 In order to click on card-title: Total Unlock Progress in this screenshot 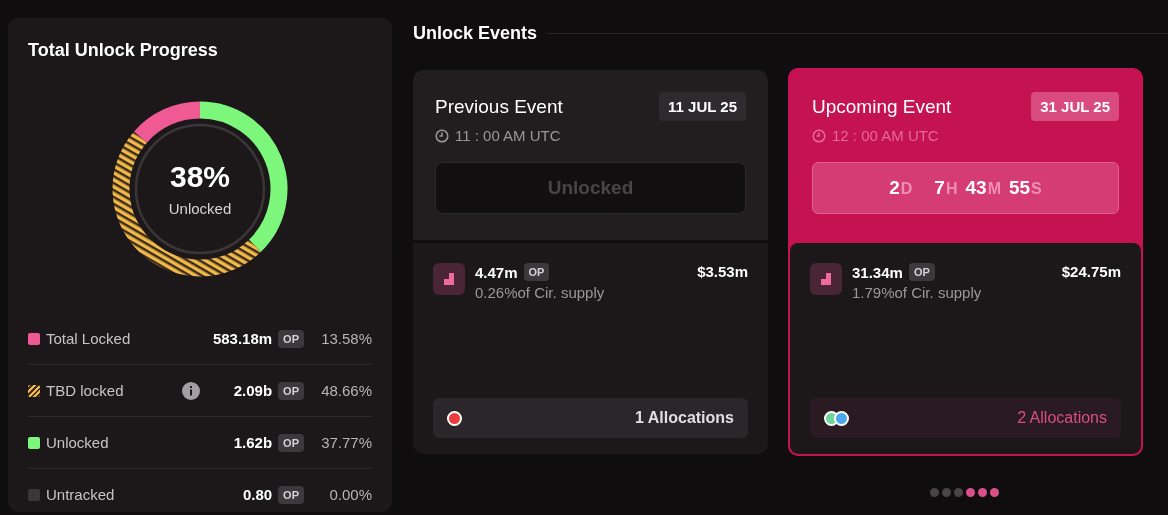, I will do `click(123, 50)`.